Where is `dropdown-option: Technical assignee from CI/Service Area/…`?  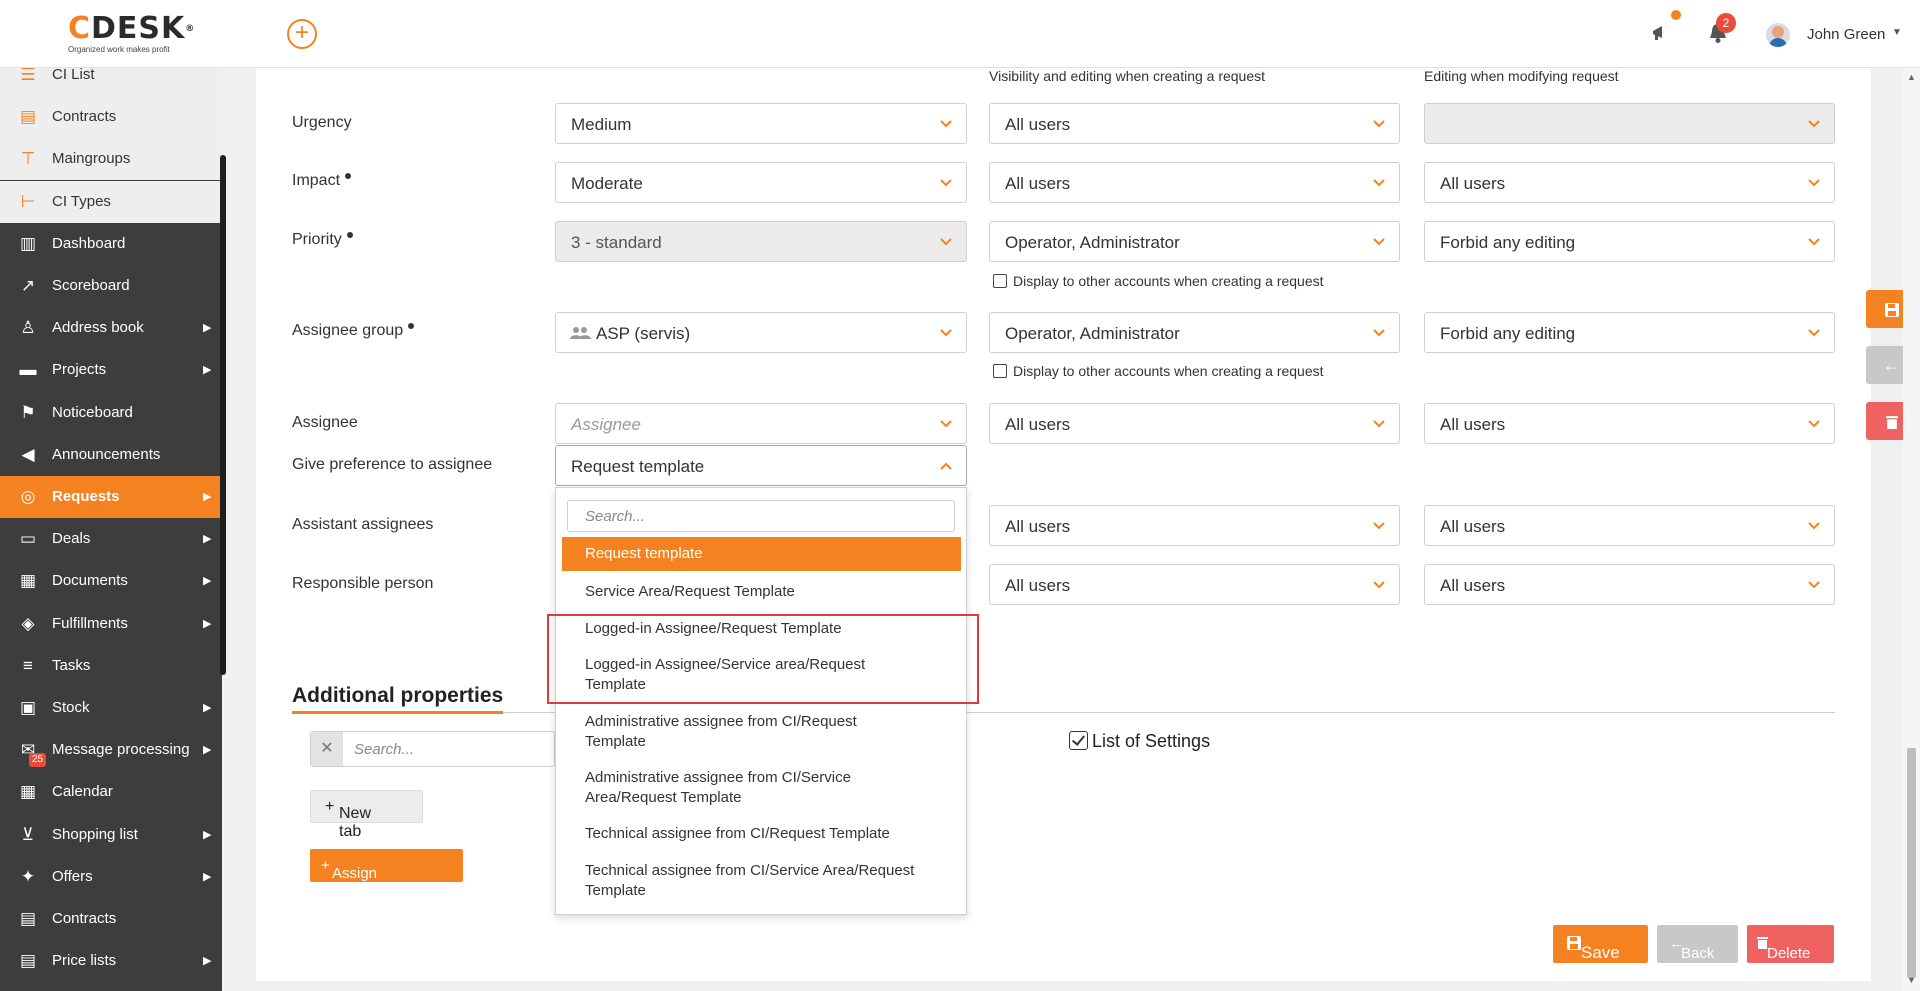
dropdown-option: Technical assignee from CI/Service Area/… is located at coordinates (752, 881).